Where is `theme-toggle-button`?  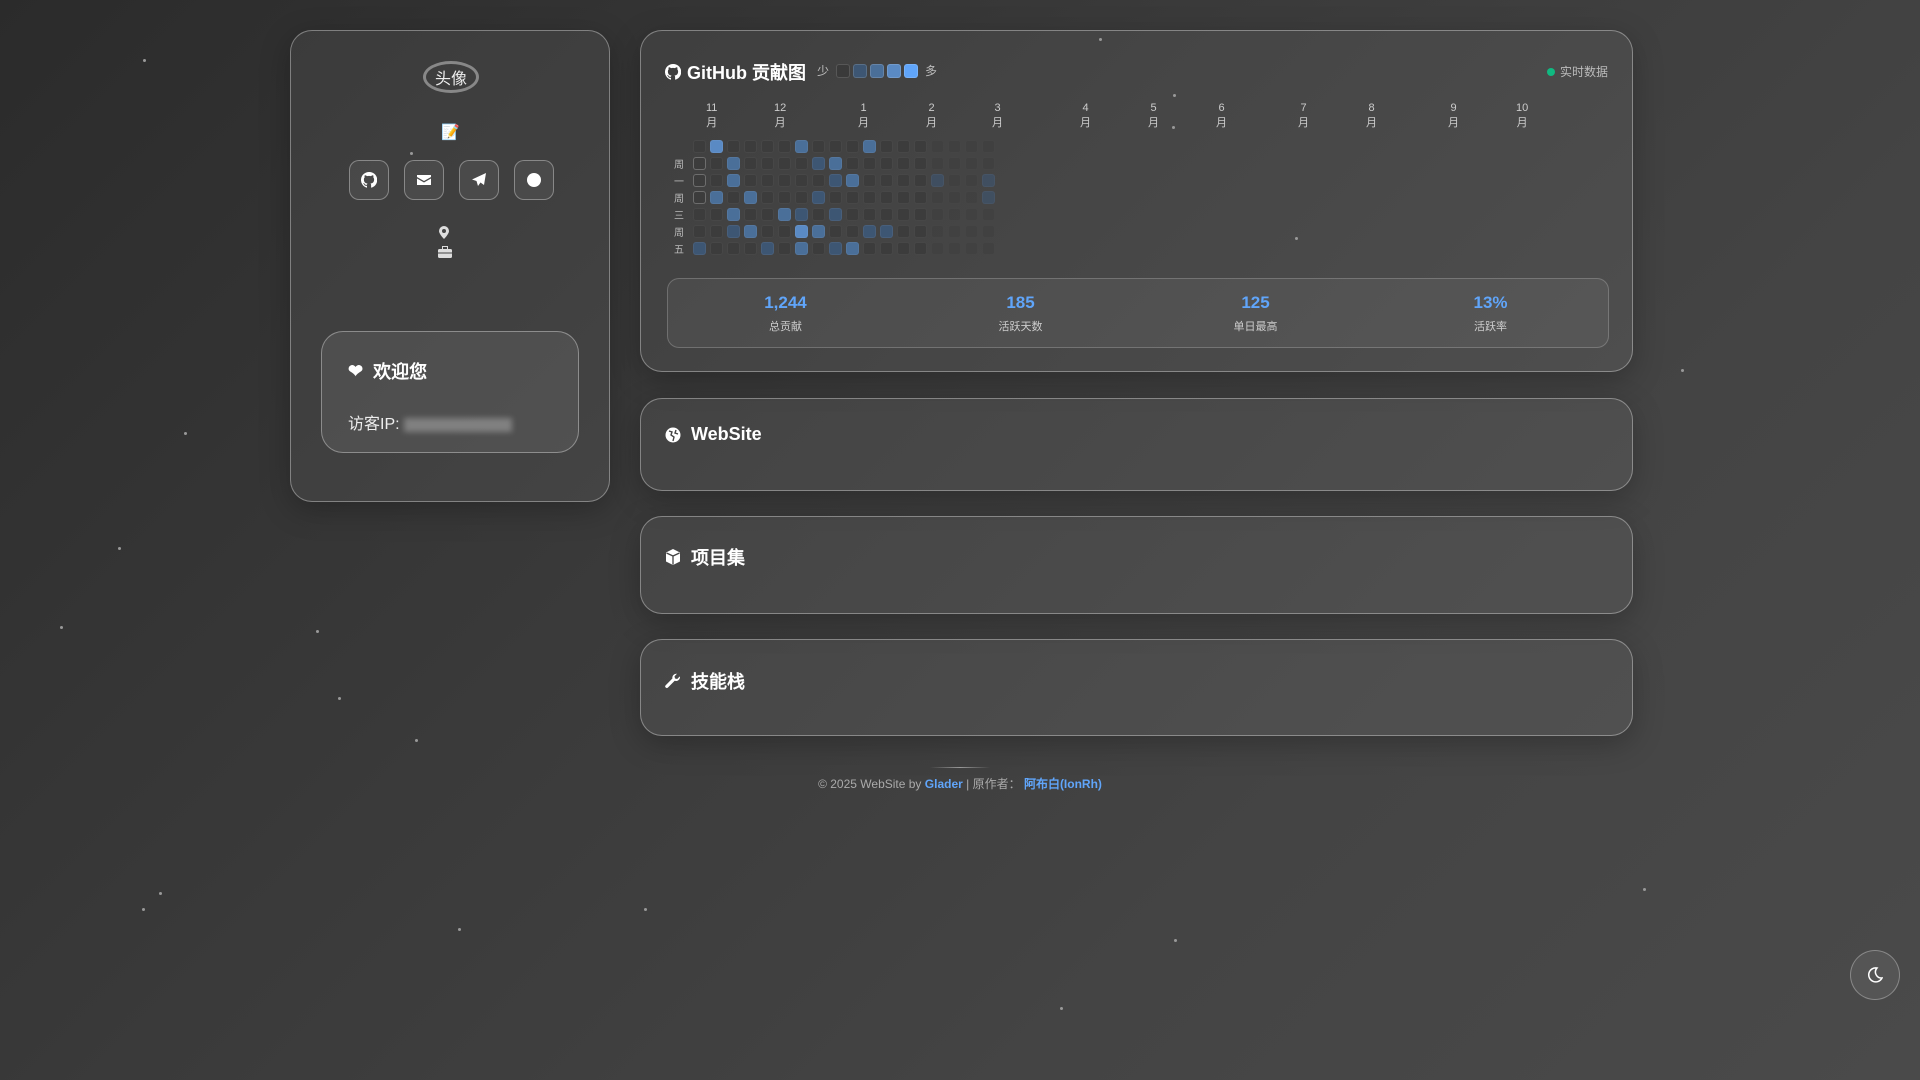 theme-toggle-button is located at coordinates (1875, 975).